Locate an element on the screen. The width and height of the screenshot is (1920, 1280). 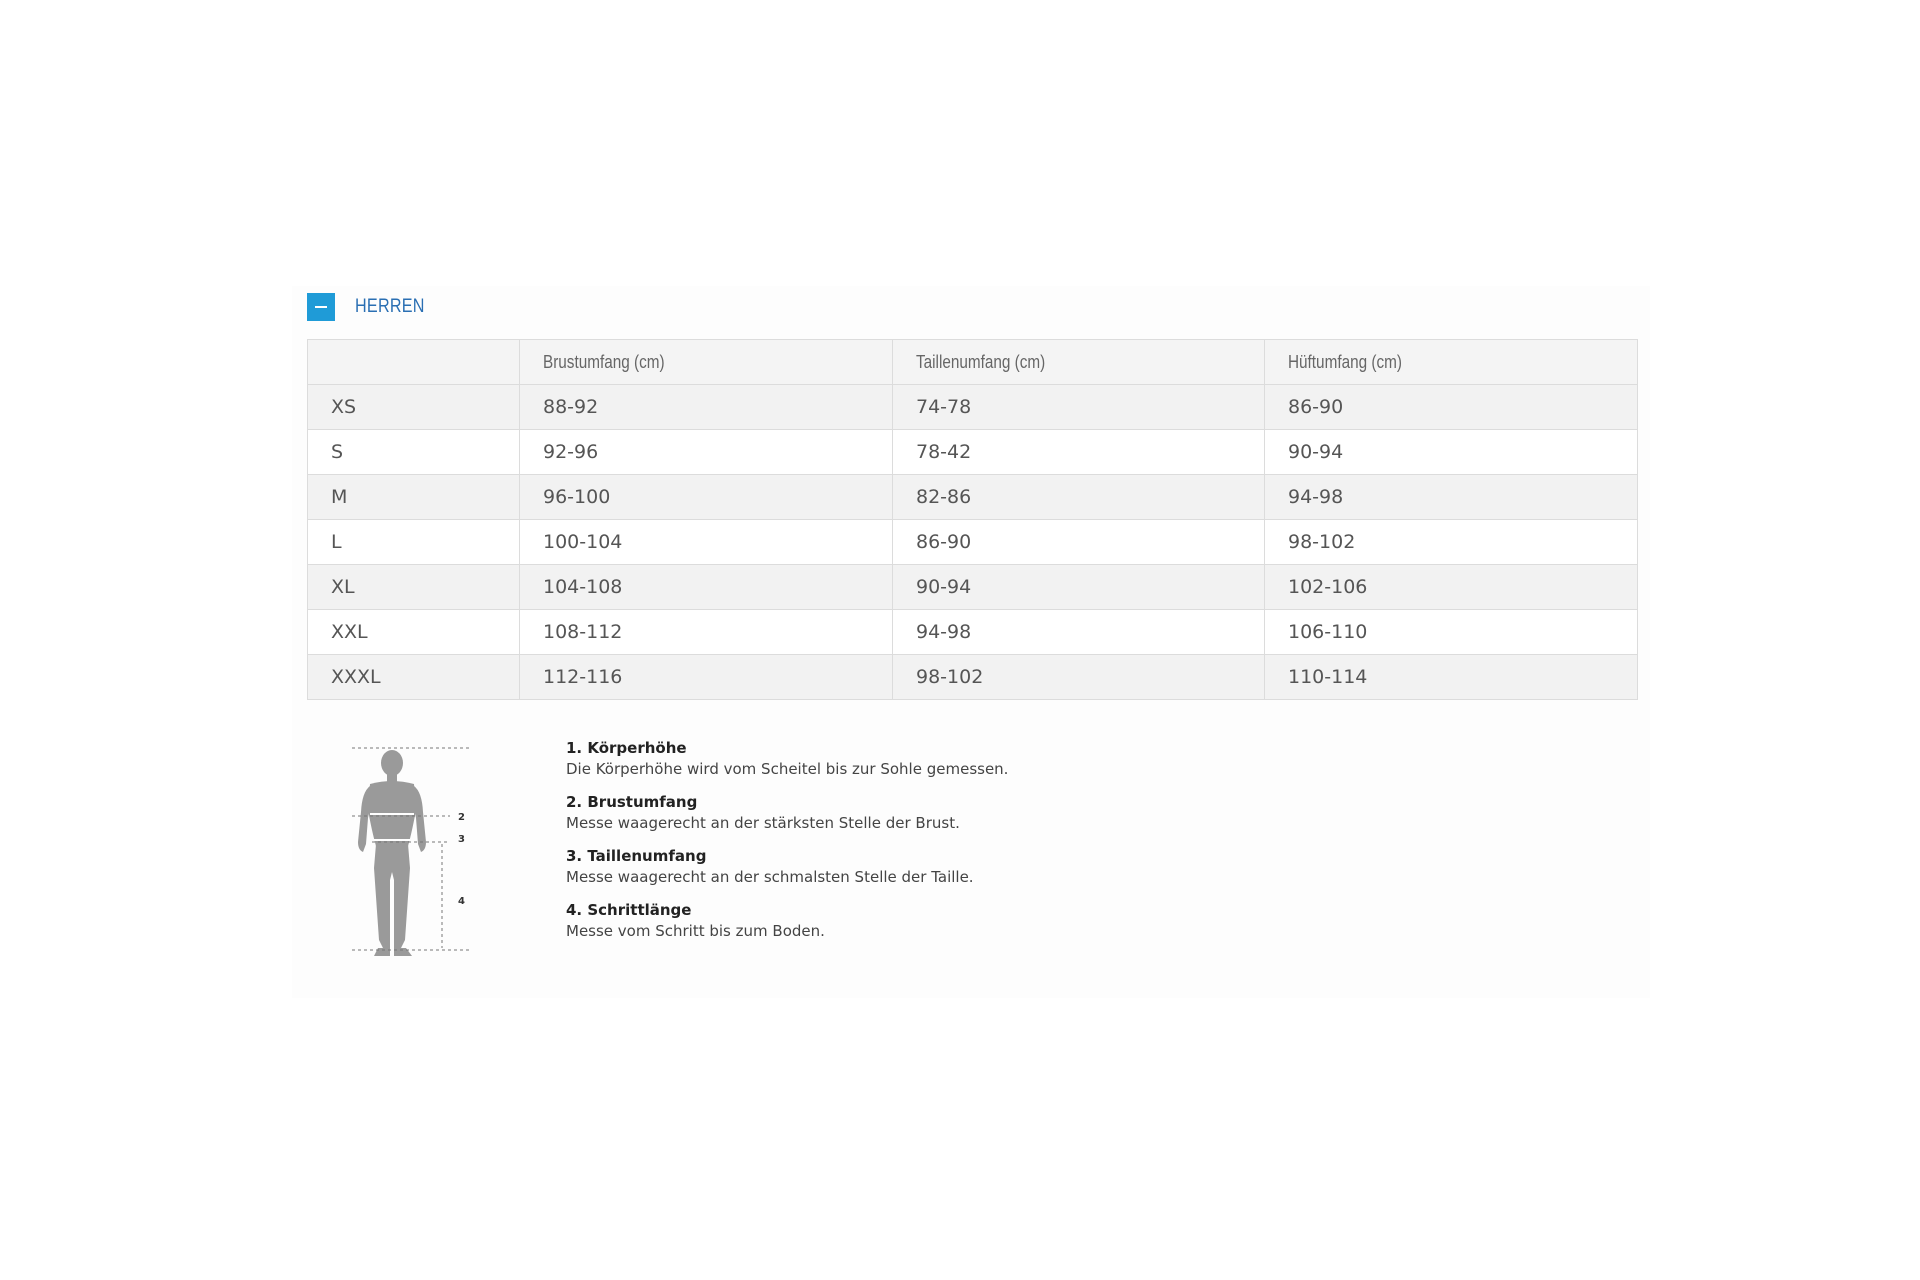
chest-cell: 112-116 is located at coordinates (706, 677).